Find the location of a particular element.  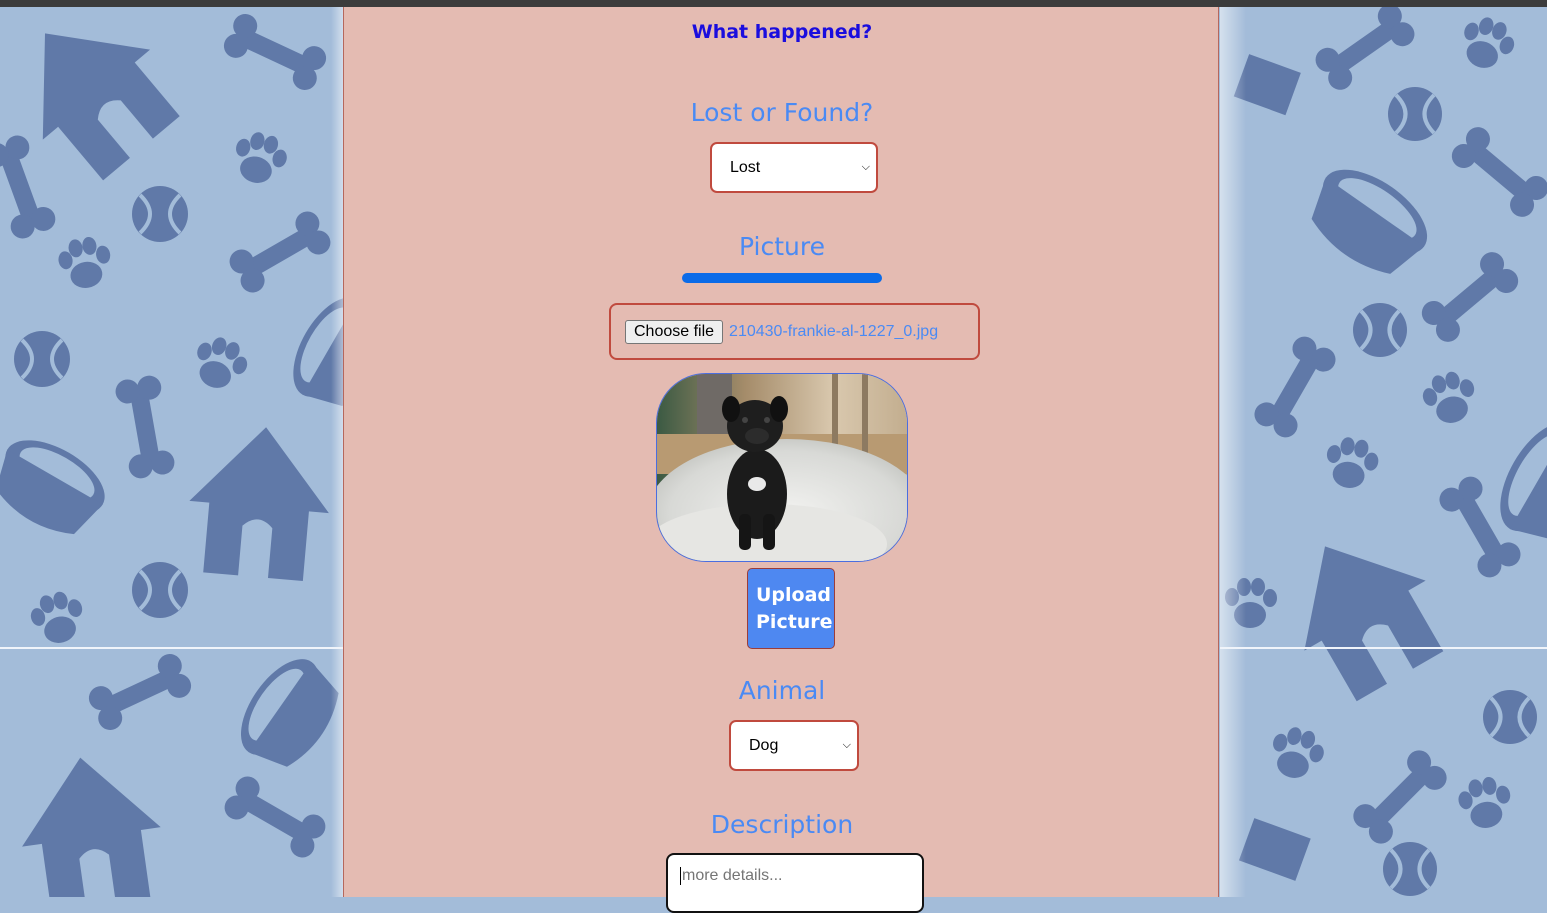

left-wallpaper-edge is located at coordinates (337, 452).